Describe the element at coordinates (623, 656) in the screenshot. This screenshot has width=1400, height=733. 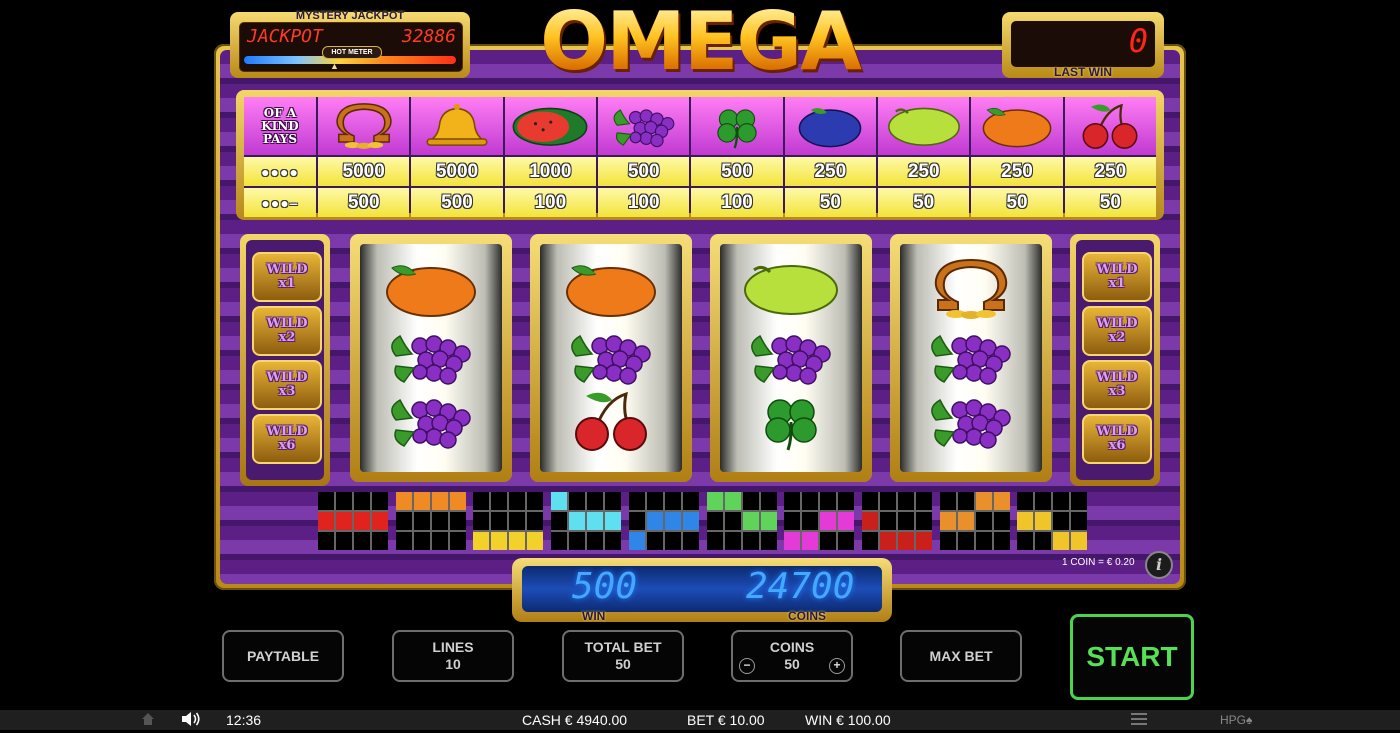
I see `total-bet-button: TOTAL BET 50` at that location.